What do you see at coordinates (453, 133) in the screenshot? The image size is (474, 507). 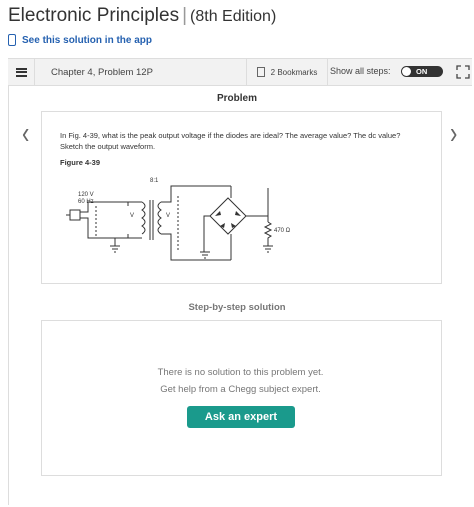 I see `next-arrow-icon: ›` at bounding box center [453, 133].